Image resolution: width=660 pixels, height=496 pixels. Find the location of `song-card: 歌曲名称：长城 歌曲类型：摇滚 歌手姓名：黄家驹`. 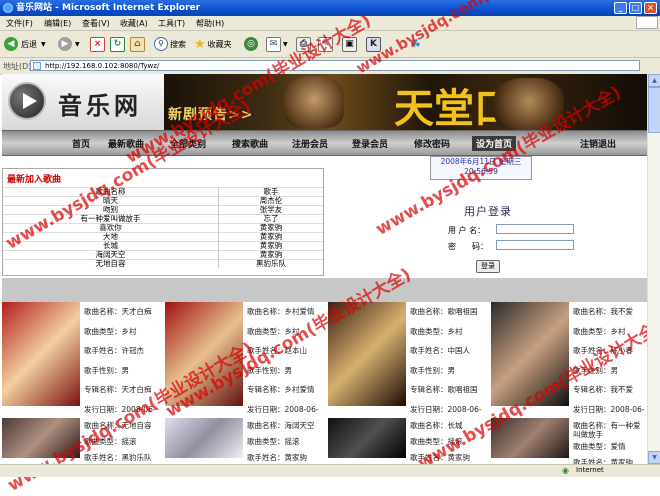

song-card: 歌曲名称：长城 歌曲类型：摇滚 歌手姓名：黄家驹 is located at coordinates (408, 441).